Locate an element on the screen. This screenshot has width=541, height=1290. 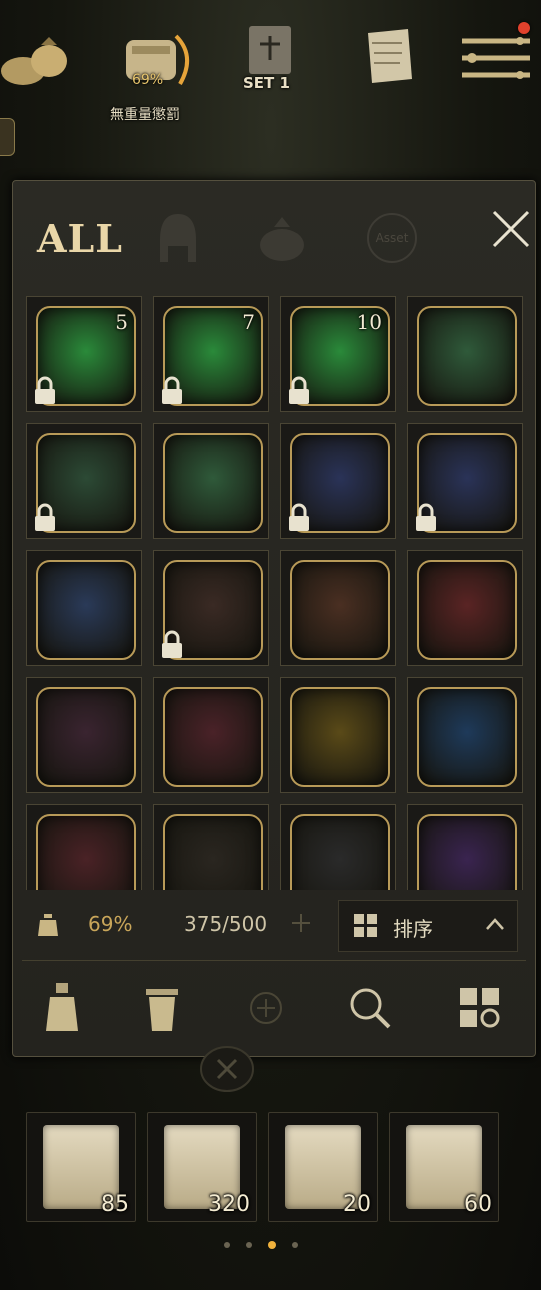
quick-slot-count: 85 is located at coordinates (115, 1204).